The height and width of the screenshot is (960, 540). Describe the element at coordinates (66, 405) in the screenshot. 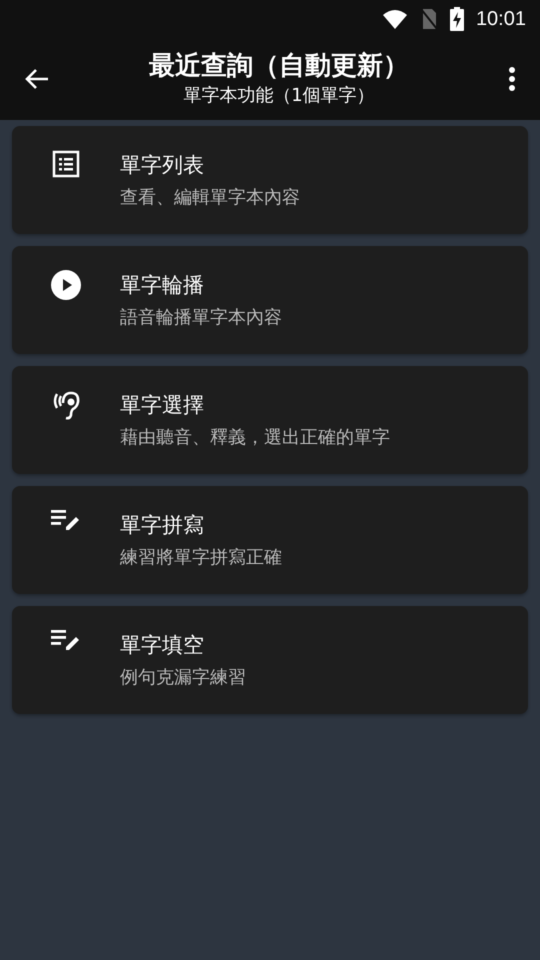

I see `ear-icon` at that location.